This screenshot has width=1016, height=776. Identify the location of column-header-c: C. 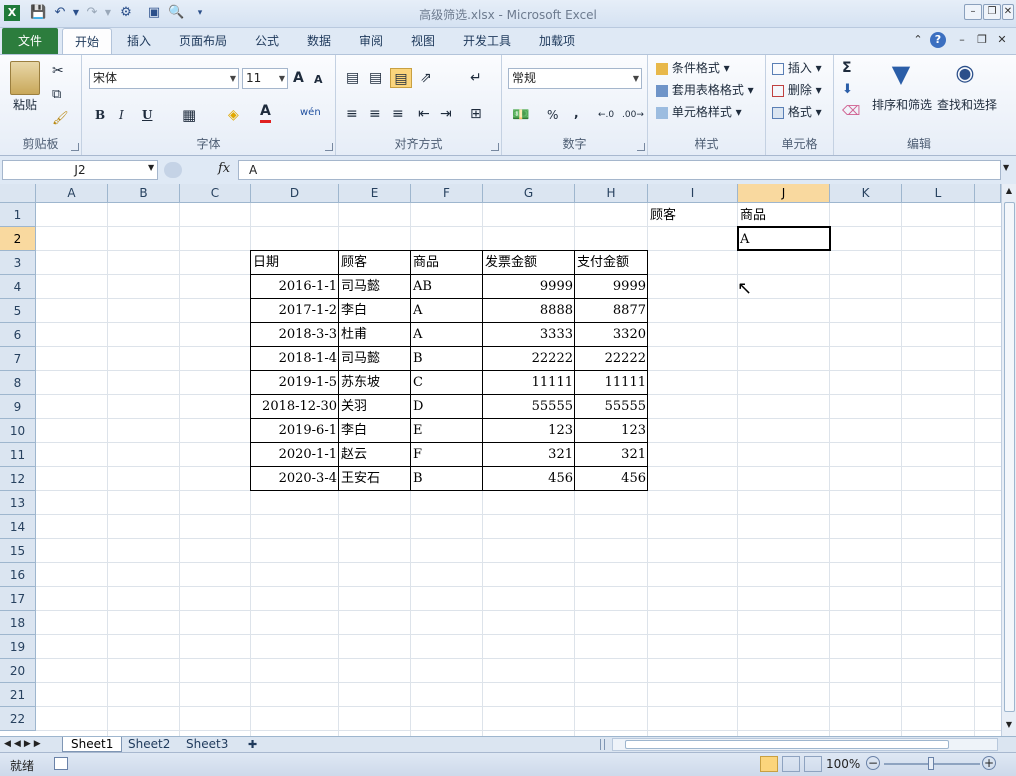
(215, 193).